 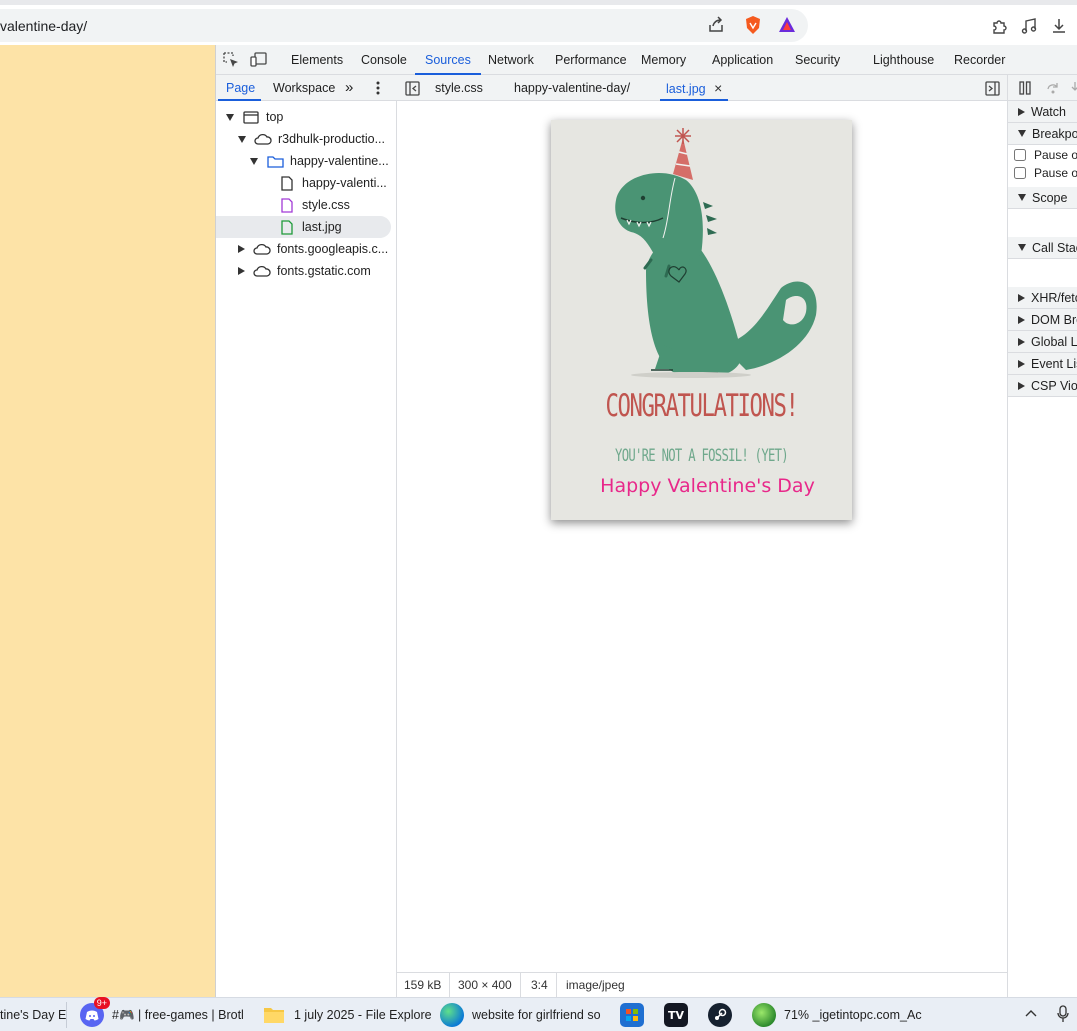 I want to click on editor-tab-label: last.jpg, so click(x=686, y=89).